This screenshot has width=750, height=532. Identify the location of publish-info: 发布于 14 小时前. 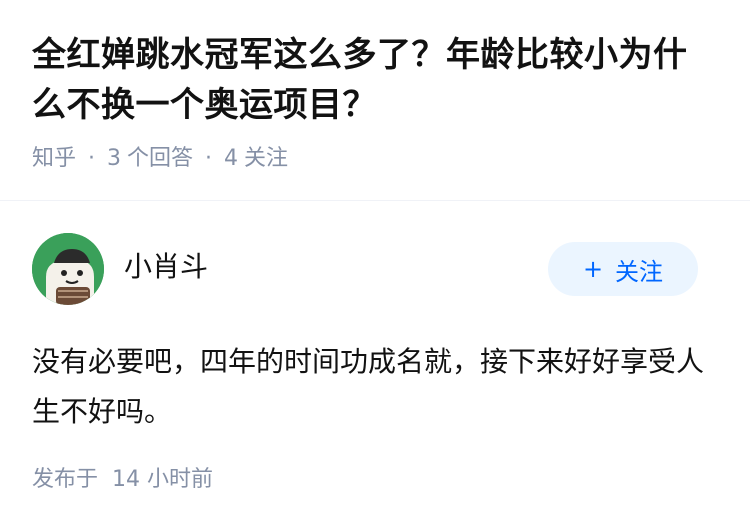
(122, 480).